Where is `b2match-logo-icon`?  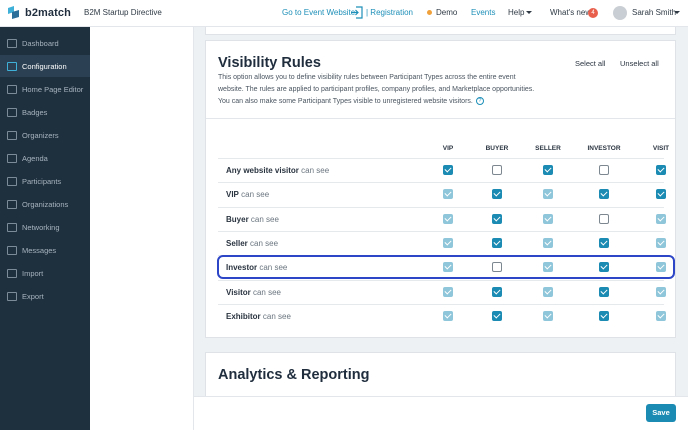
b2match-logo-icon is located at coordinates (13, 12).